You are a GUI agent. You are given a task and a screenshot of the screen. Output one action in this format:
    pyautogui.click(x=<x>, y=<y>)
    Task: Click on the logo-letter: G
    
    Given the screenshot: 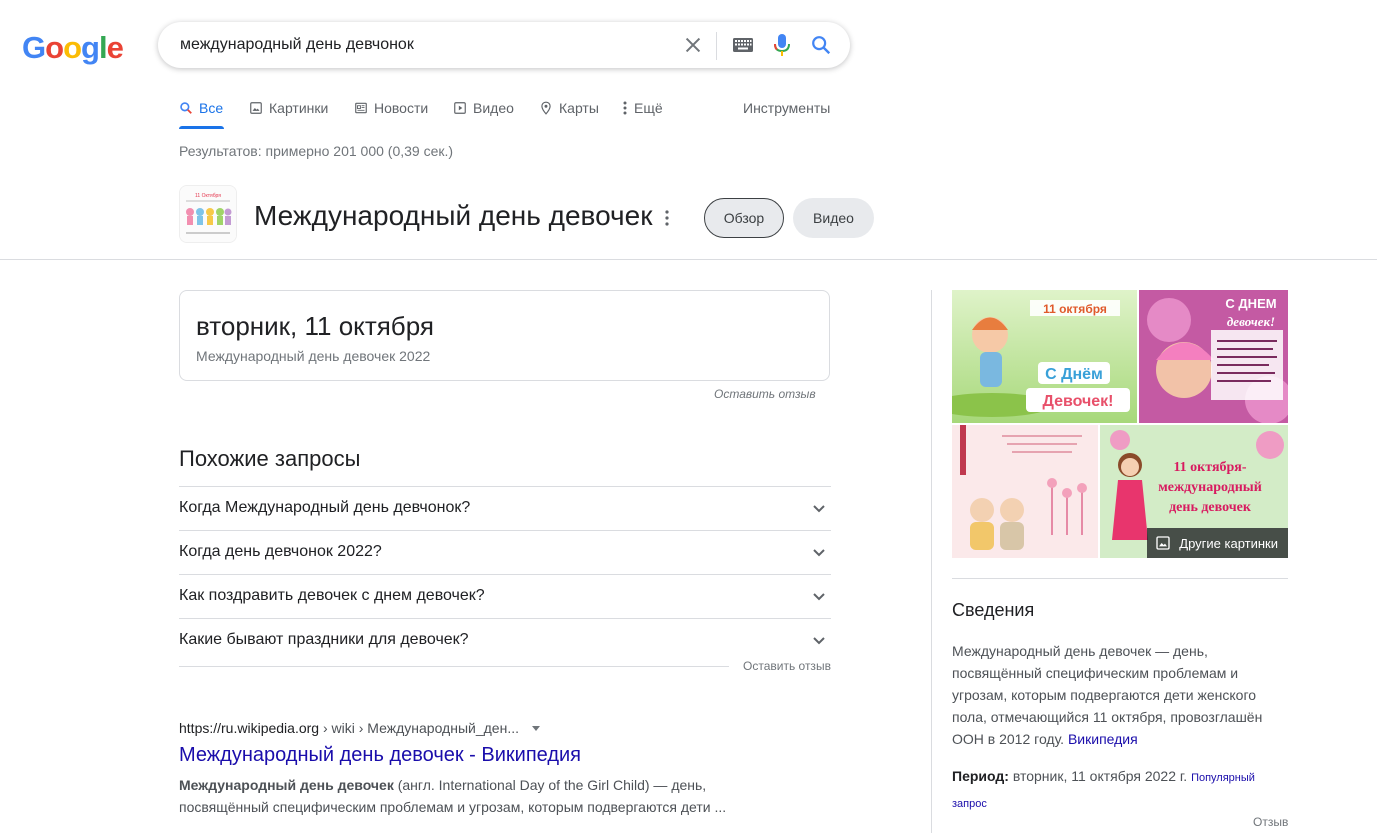 What is the action you would take?
    pyautogui.click(x=34, y=47)
    